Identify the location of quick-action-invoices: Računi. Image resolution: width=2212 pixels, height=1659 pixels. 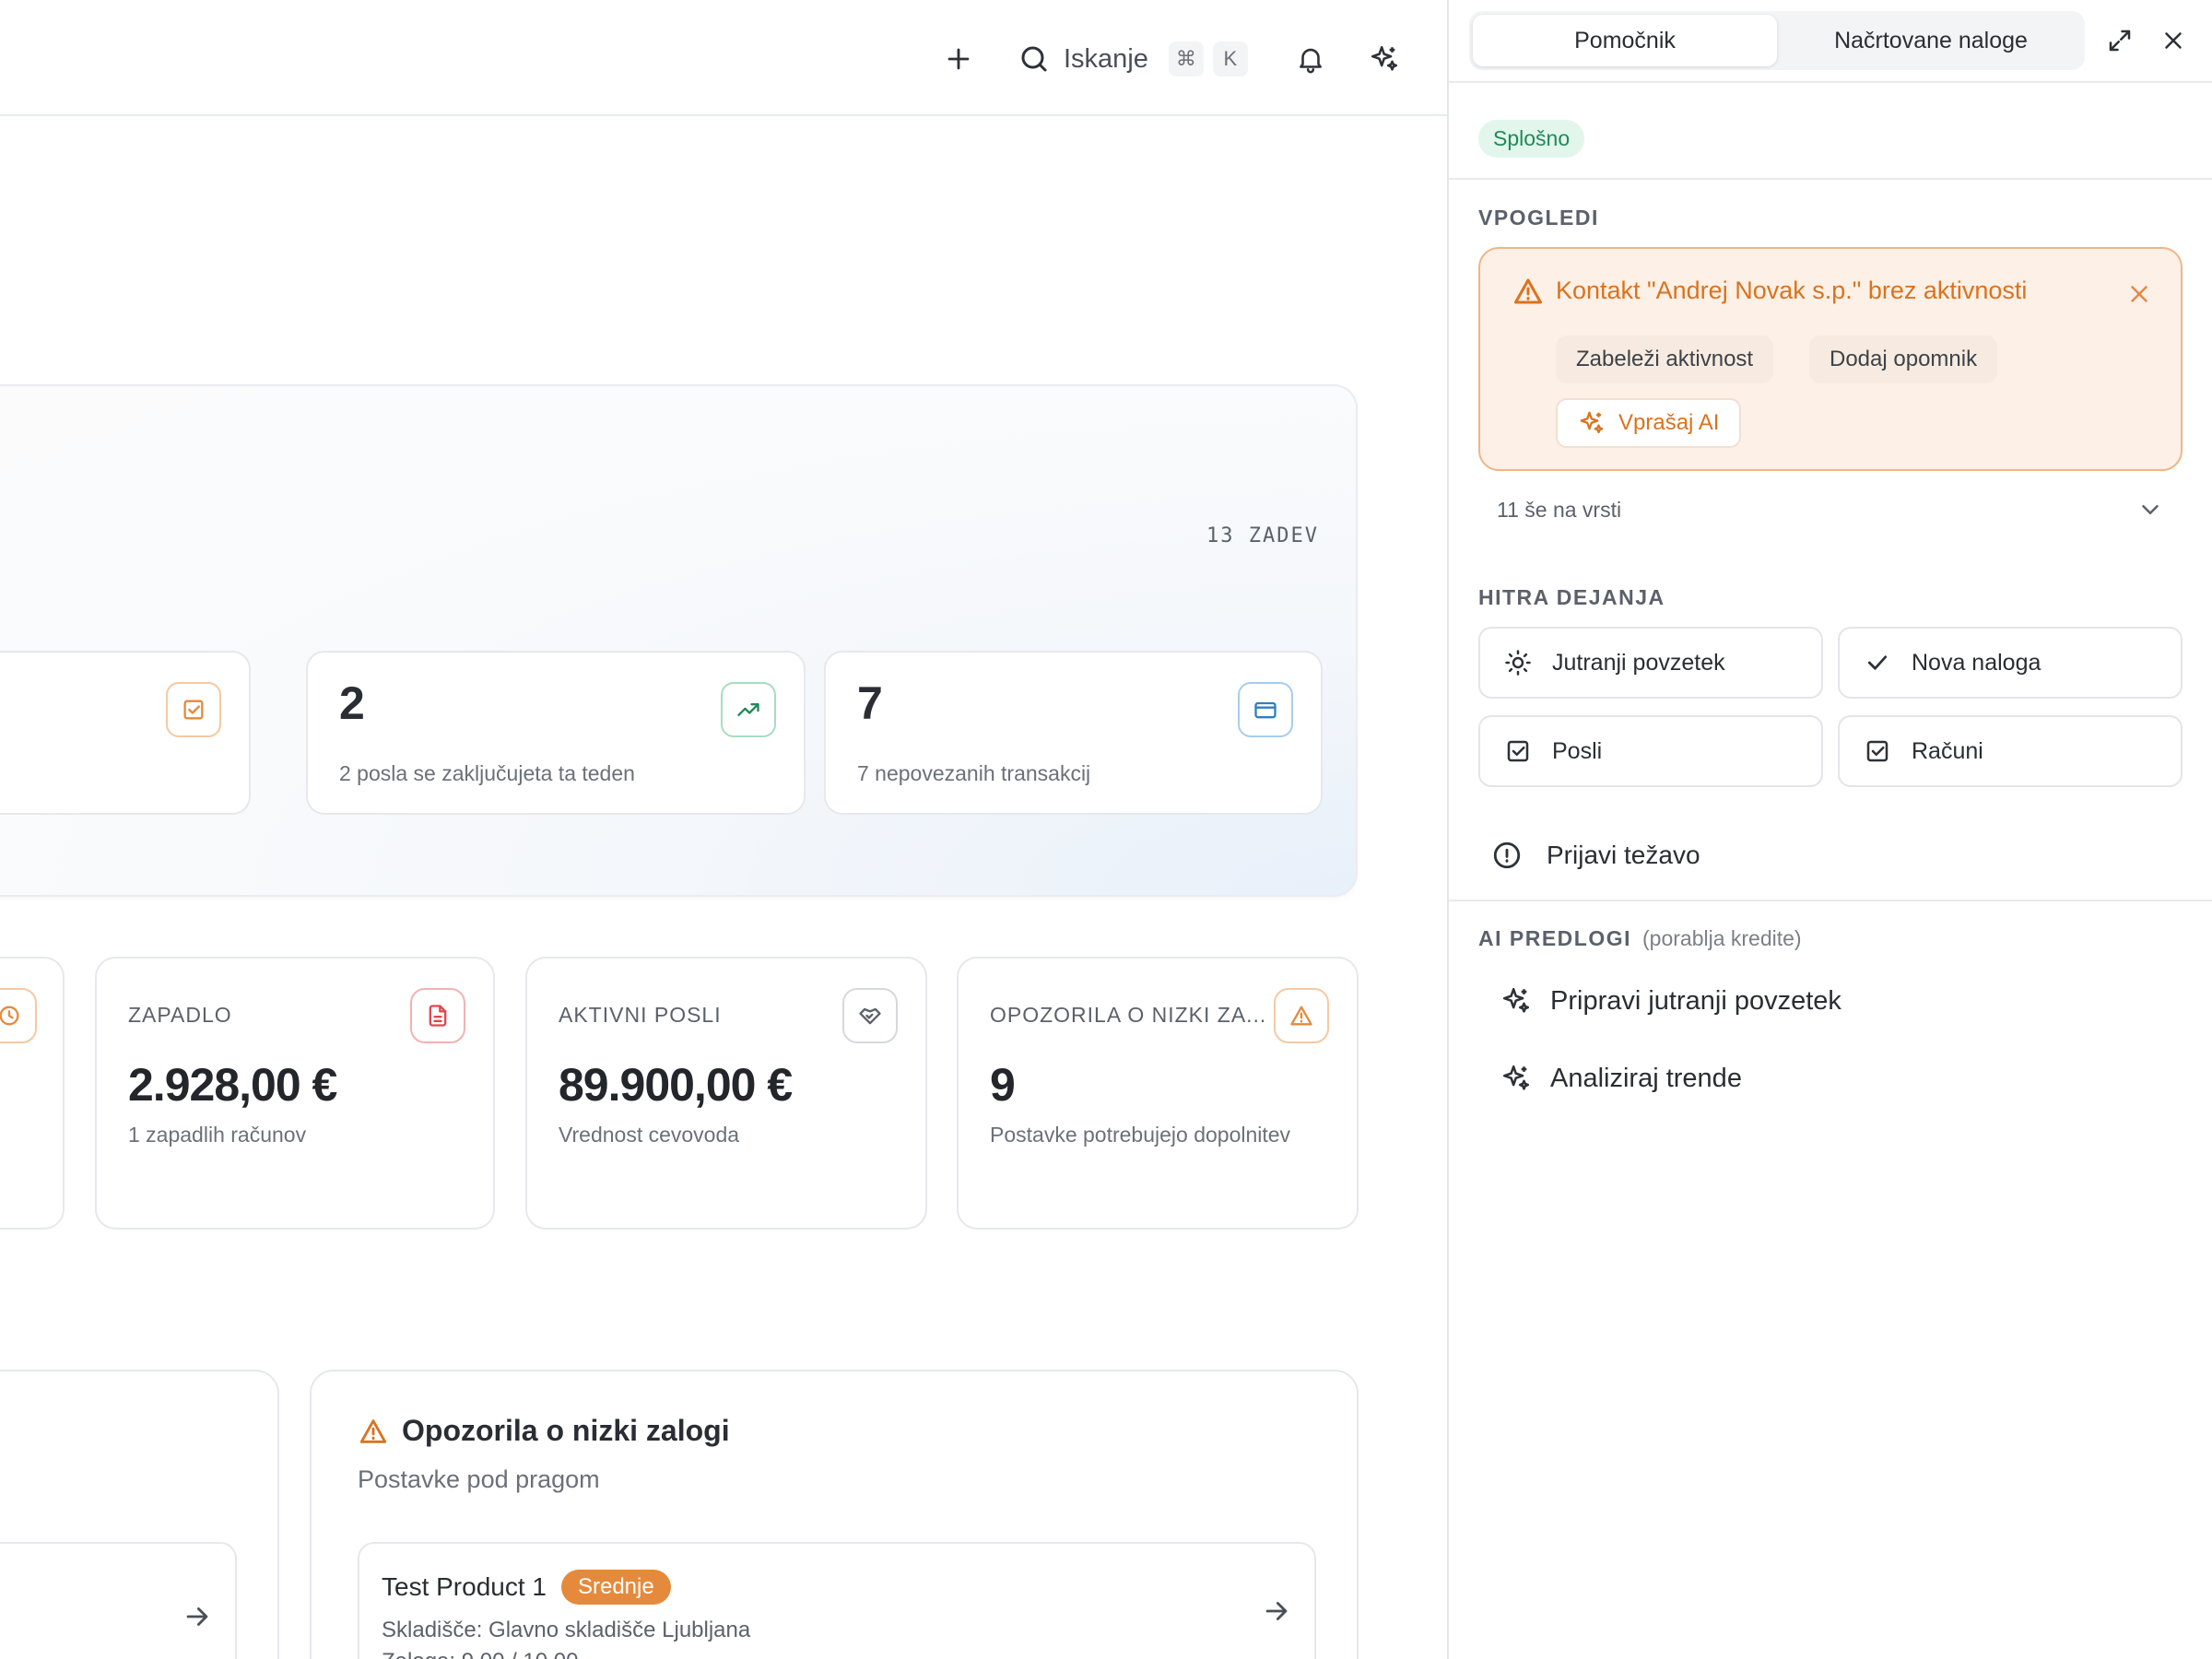
(2010, 751).